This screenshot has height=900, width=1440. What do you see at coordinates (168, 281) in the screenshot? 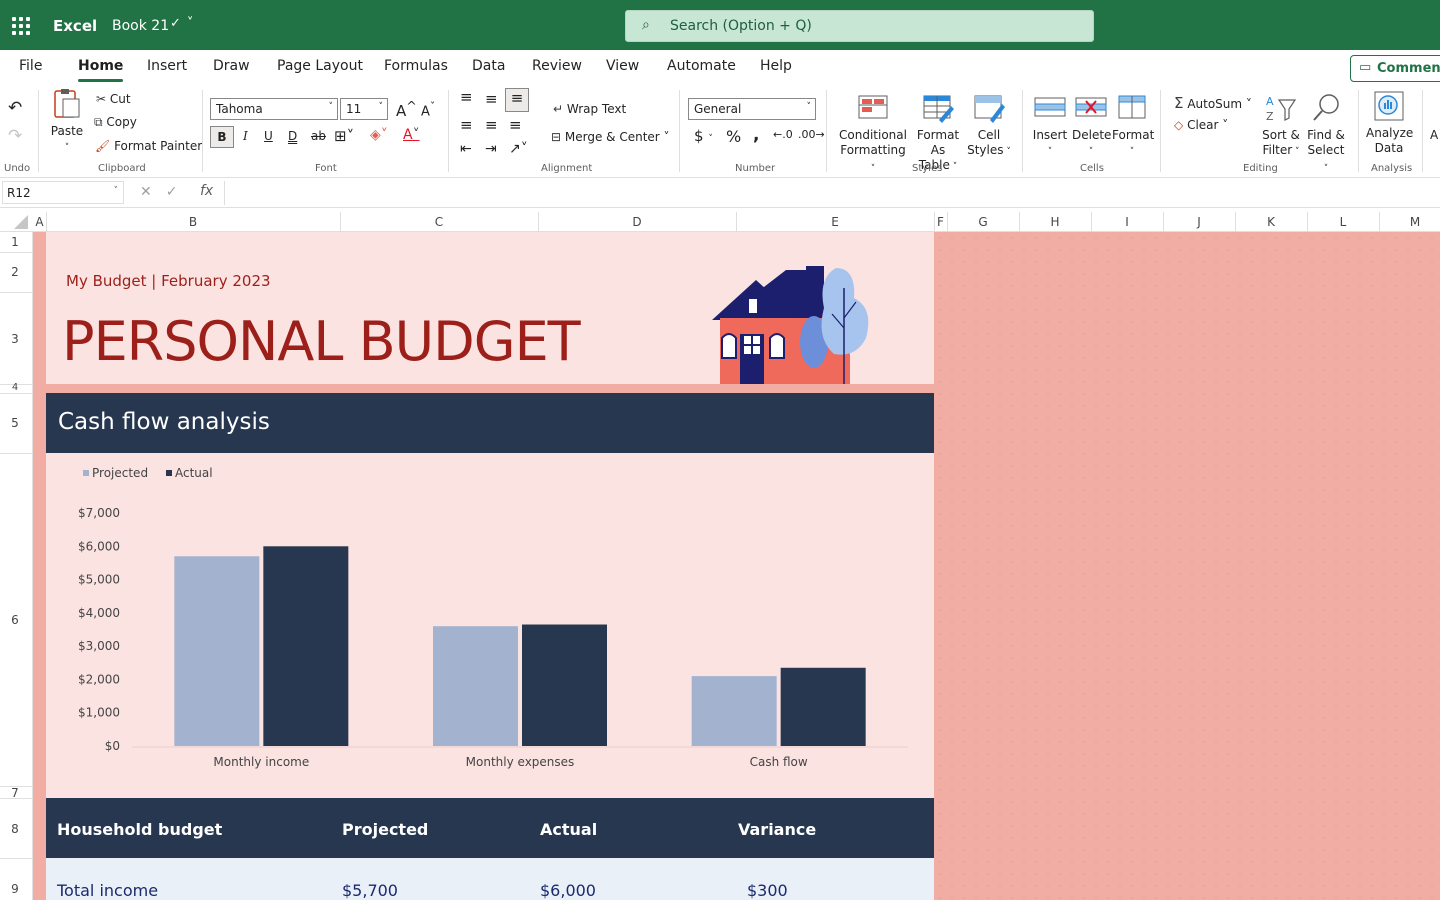
I see `budget-subtitle: My Budget | February 2023` at bounding box center [168, 281].